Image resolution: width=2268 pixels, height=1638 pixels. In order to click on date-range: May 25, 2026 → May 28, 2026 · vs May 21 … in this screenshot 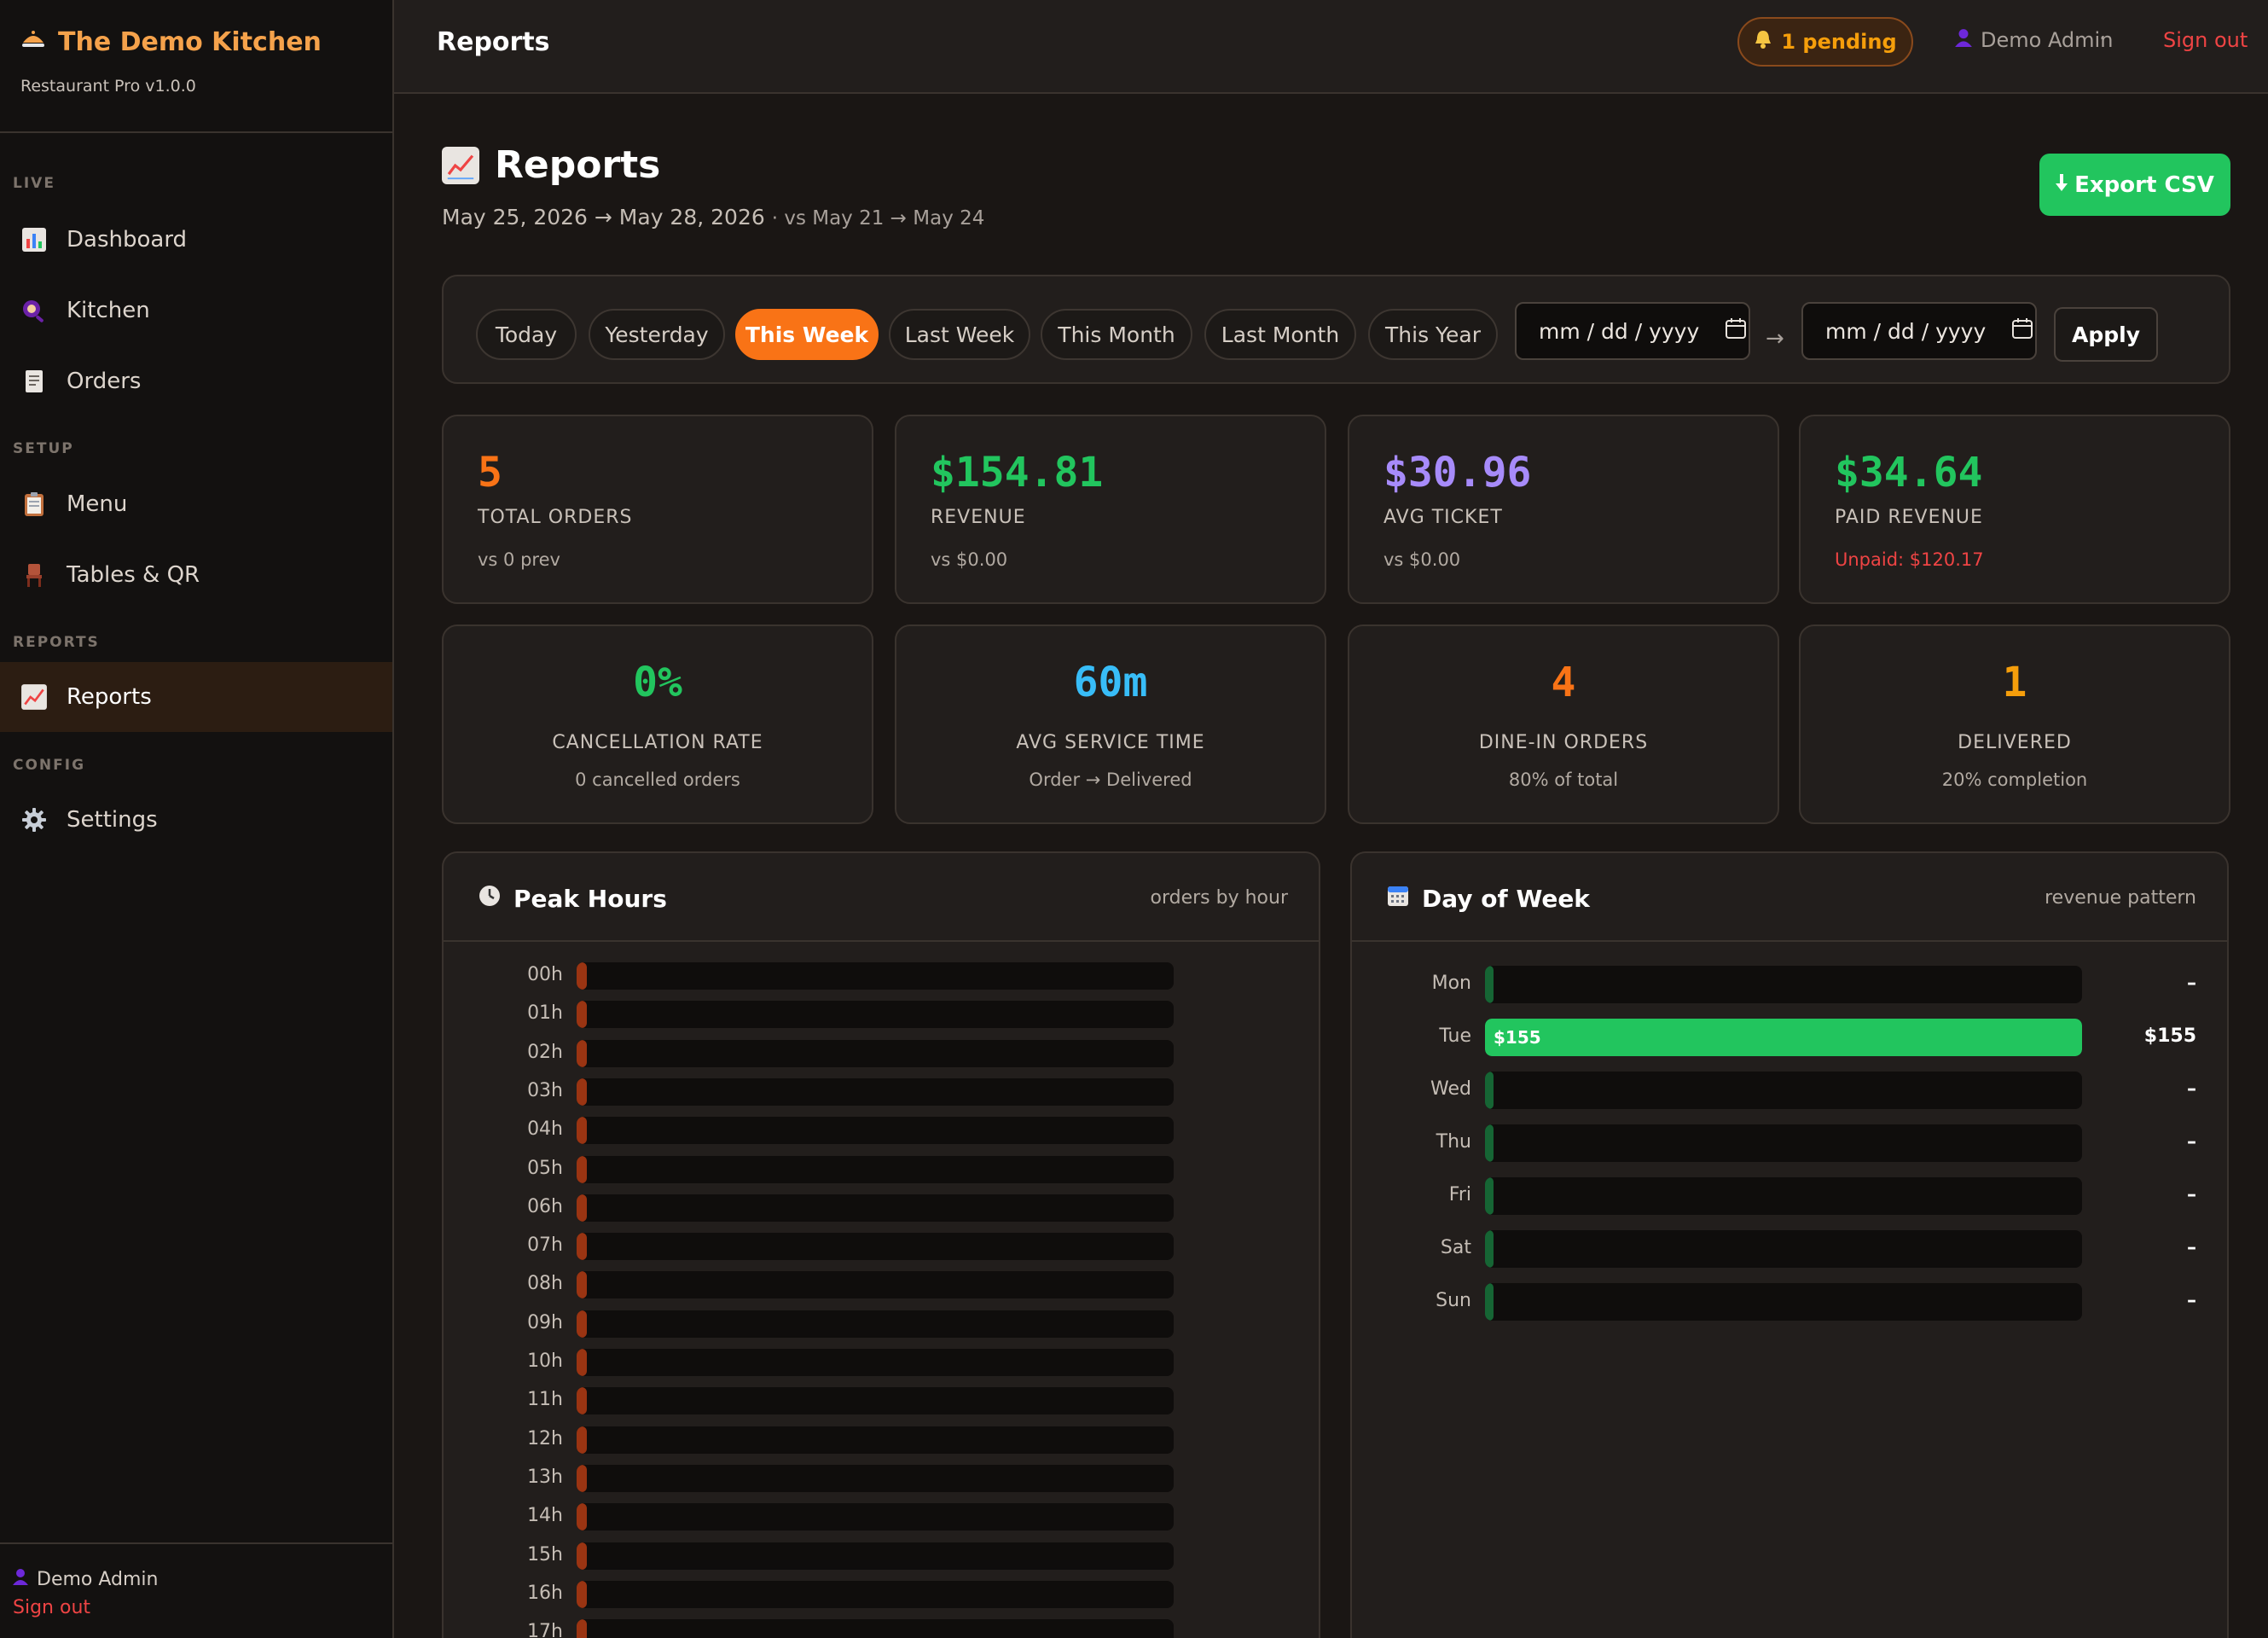, I will do `click(713, 217)`.